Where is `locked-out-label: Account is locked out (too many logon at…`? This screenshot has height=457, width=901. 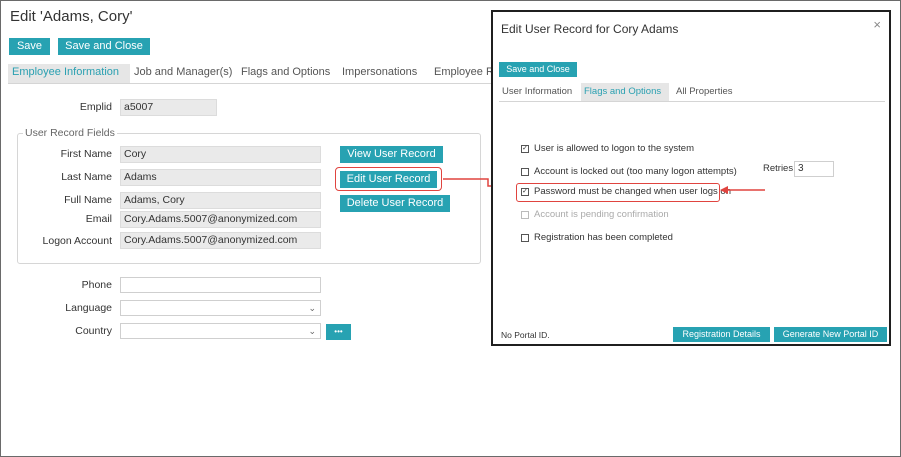 locked-out-label: Account is locked out (too many logon at… is located at coordinates (635, 171).